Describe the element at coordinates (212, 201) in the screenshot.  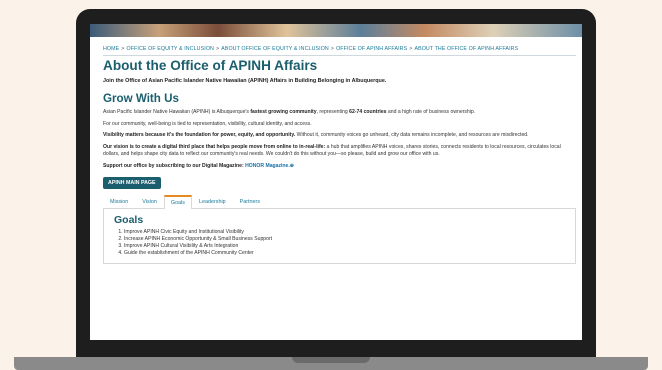
I see `tab-leadership: Leadership` at that location.